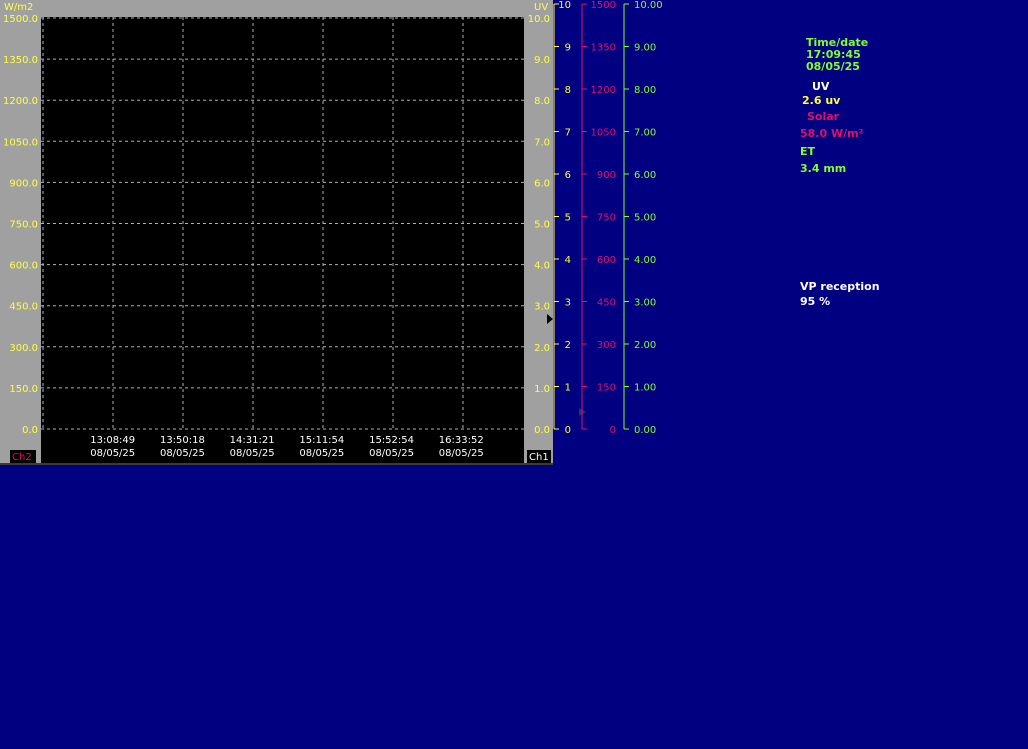  Describe the element at coordinates (391, 440) in the screenshot. I see `x-axis-time-label: 15:52:54` at that location.